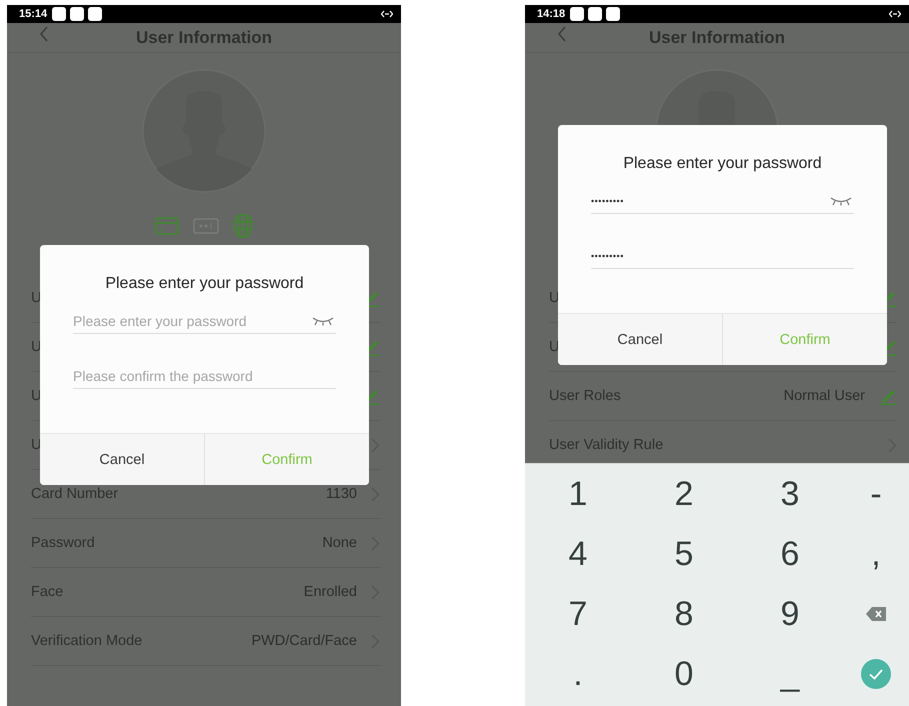 This screenshot has height=706, width=909. I want to click on keyboard-key: 4, so click(578, 554).